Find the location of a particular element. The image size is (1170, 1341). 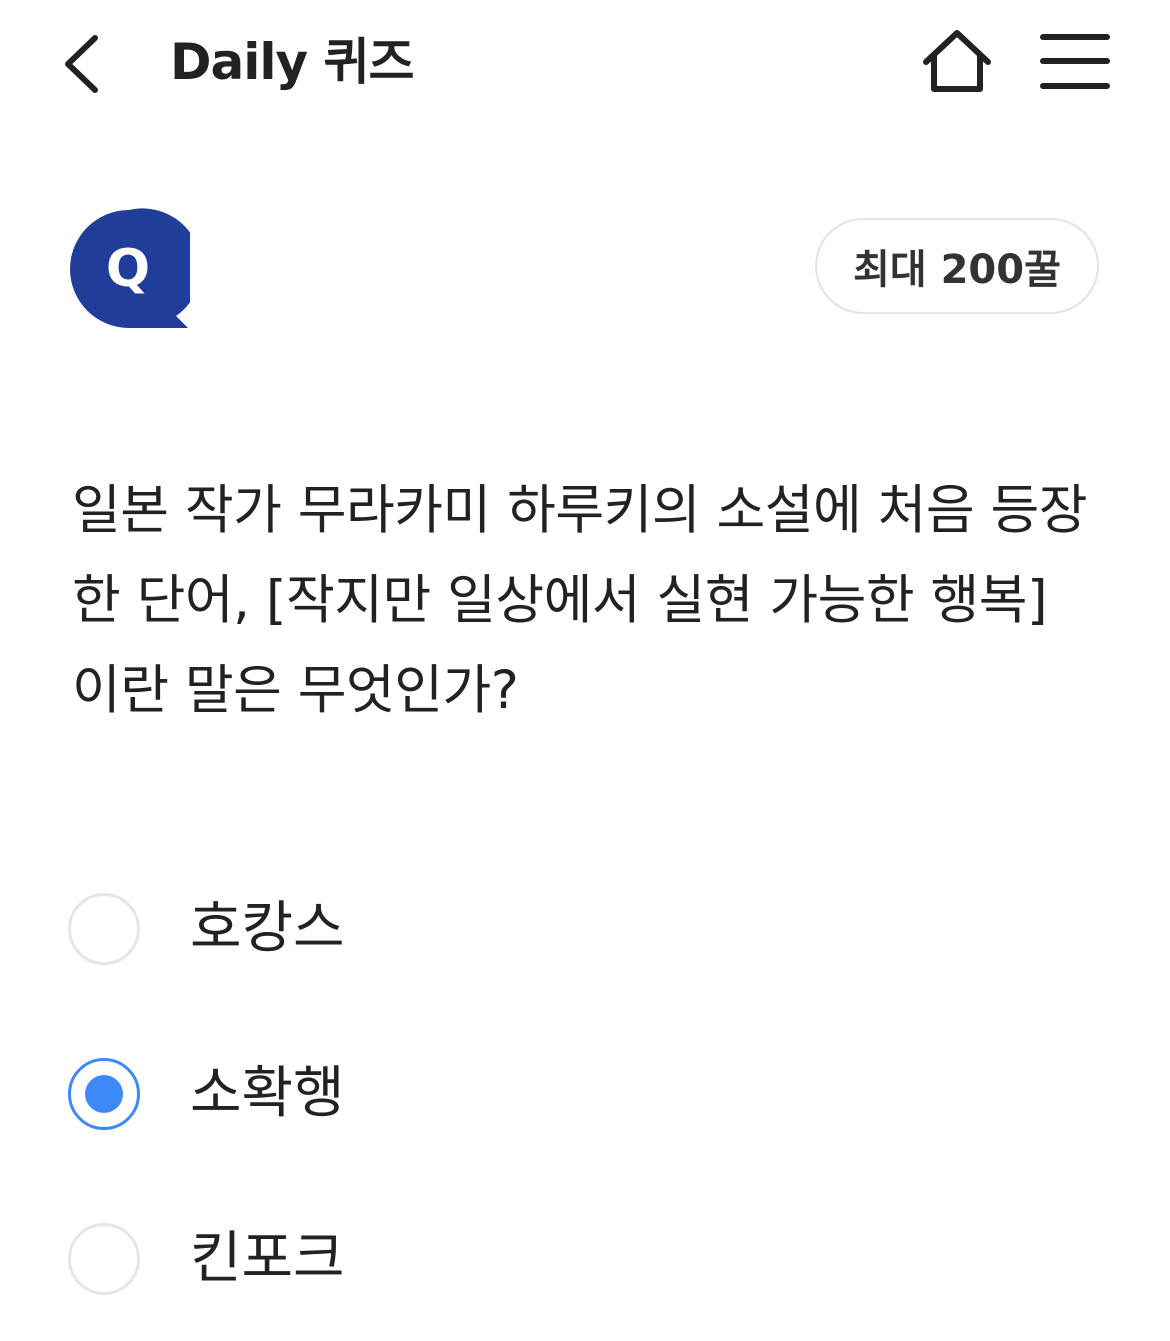

badge-letter: Q is located at coordinates (128, 269).